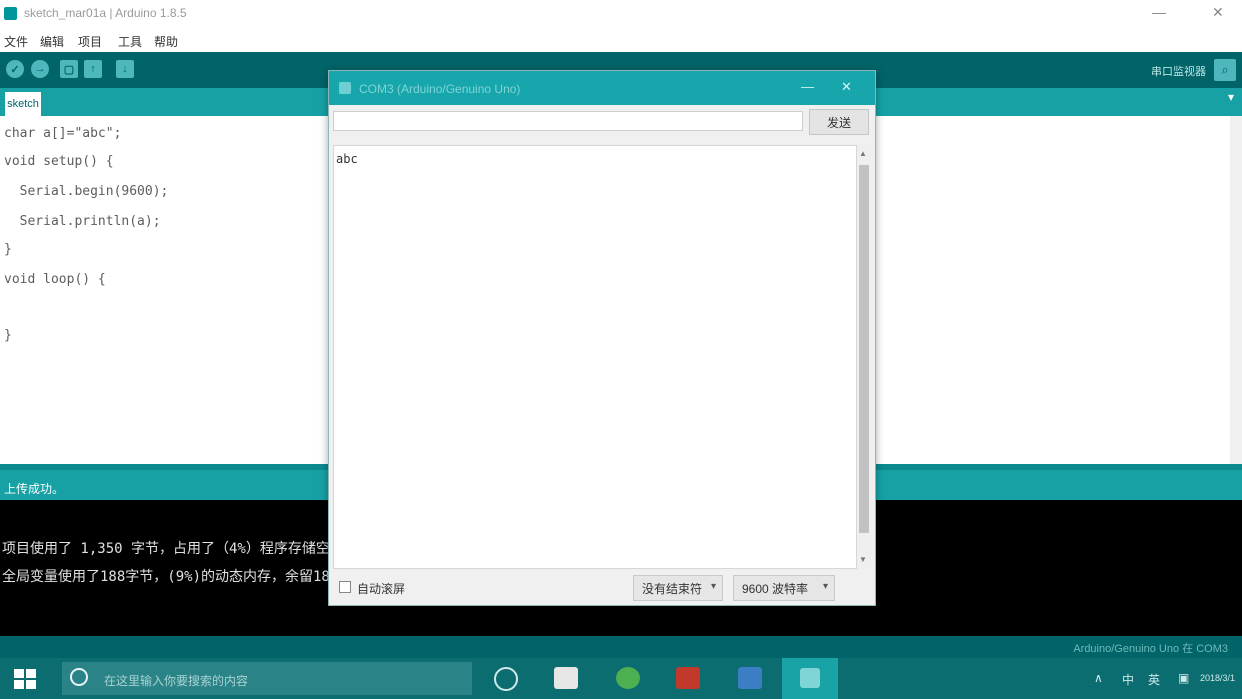 This screenshot has height=699, width=1242. I want to click on code-line: char a[]="abc";, so click(62, 133).